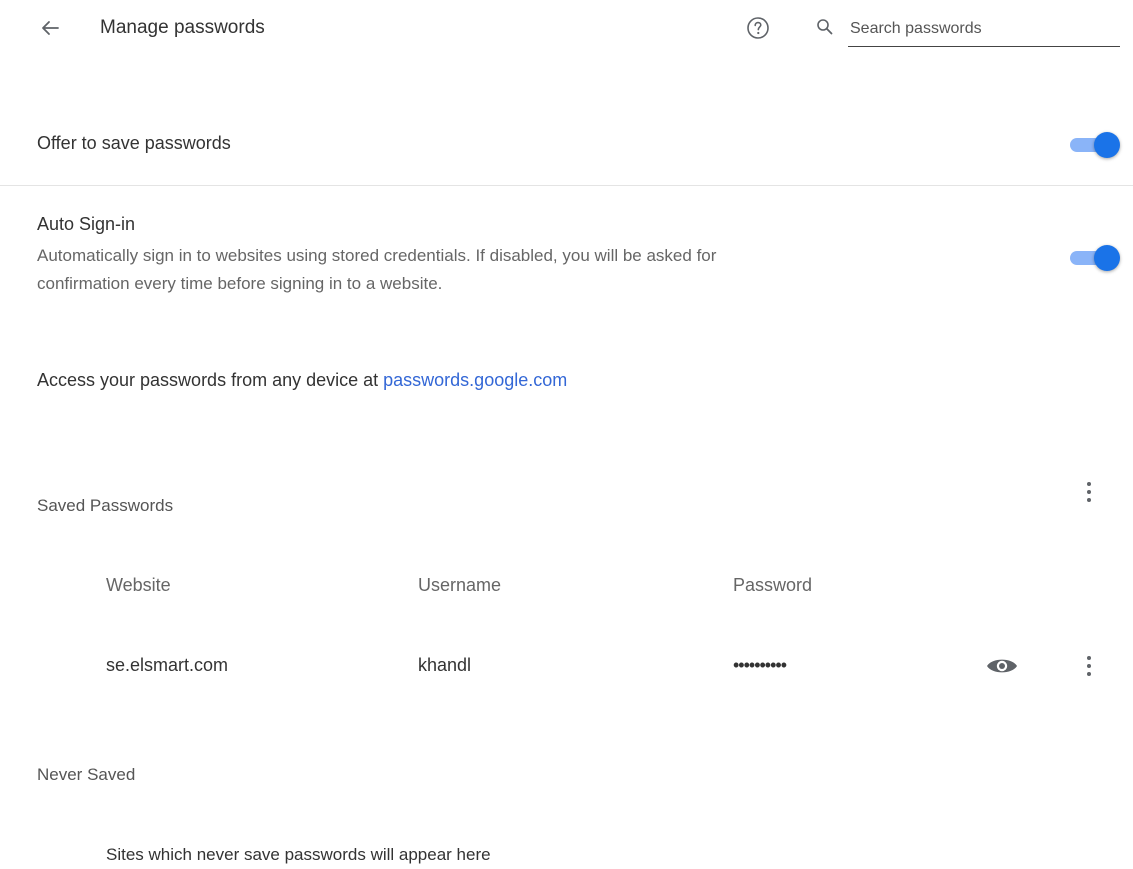 The width and height of the screenshot is (1133, 869). What do you see at coordinates (86, 224) in the screenshot?
I see `auto-signin-label: Auto Sign-in` at bounding box center [86, 224].